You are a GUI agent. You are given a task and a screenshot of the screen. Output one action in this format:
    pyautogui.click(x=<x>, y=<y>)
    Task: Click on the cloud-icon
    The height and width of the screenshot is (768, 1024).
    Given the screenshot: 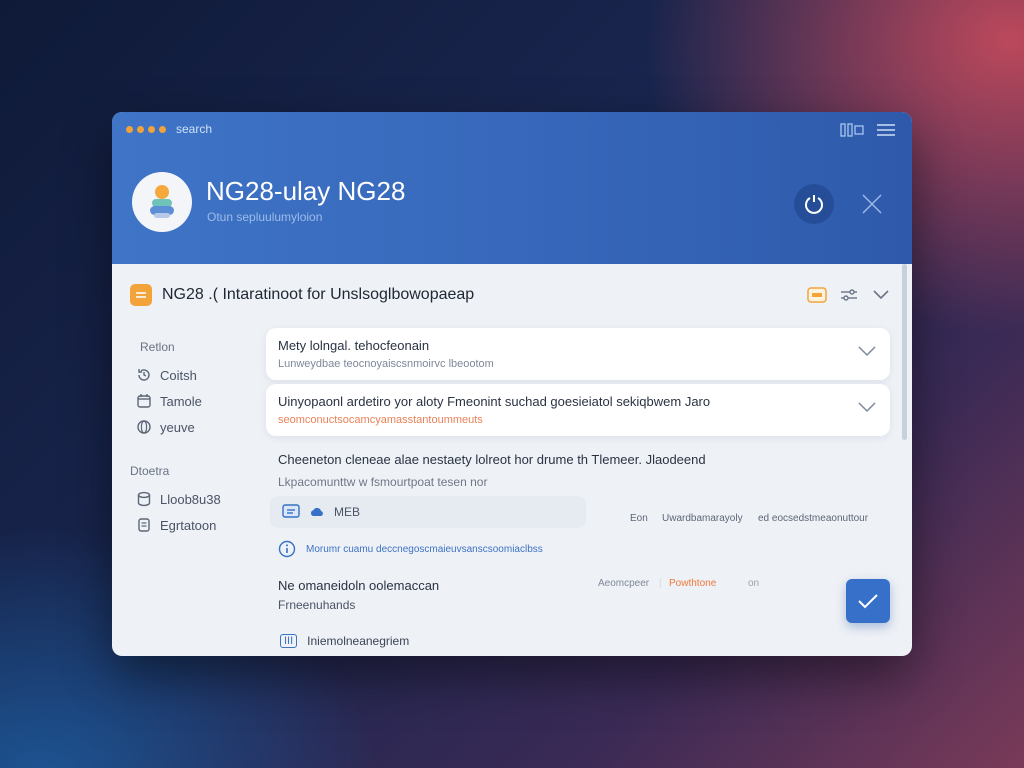 What is the action you would take?
    pyautogui.click(x=316, y=511)
    